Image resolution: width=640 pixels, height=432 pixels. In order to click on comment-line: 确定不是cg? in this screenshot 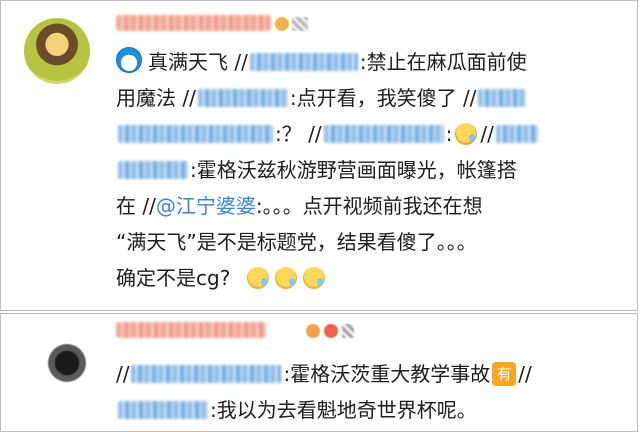, I will do `click(222, 278)`.